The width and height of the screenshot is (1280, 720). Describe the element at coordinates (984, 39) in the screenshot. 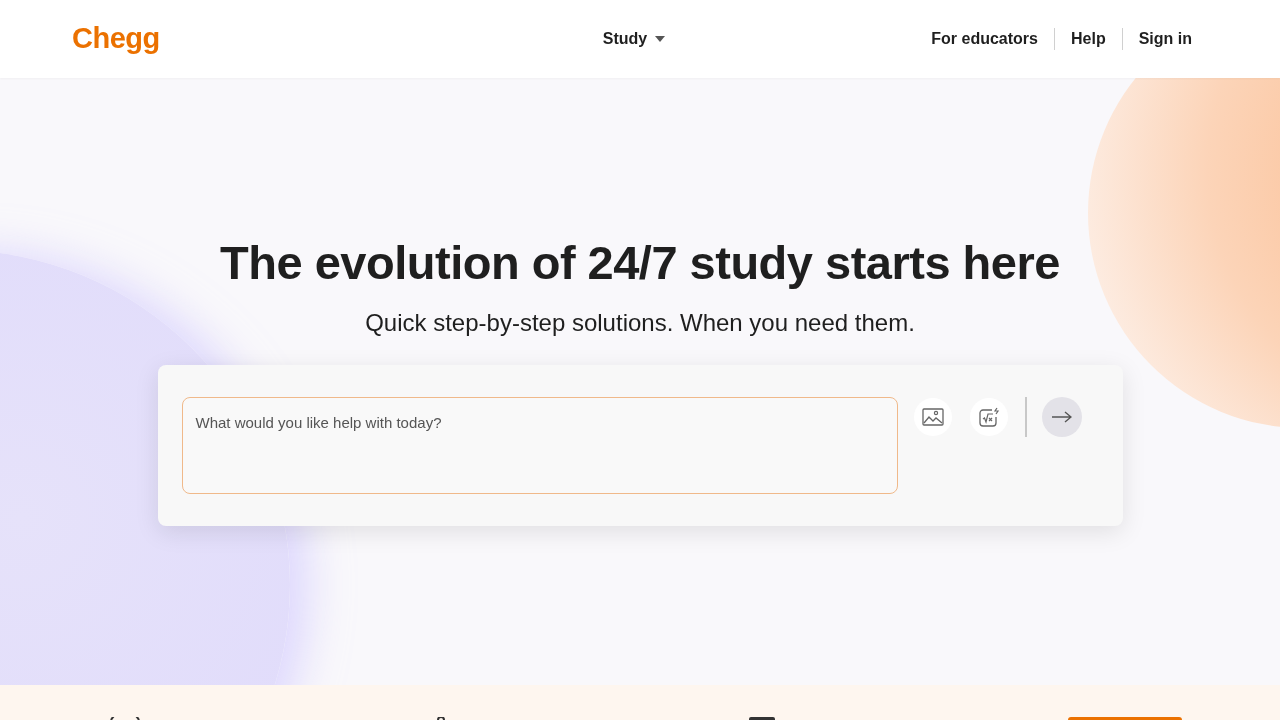

I see `nav-link: For educators` at that location.